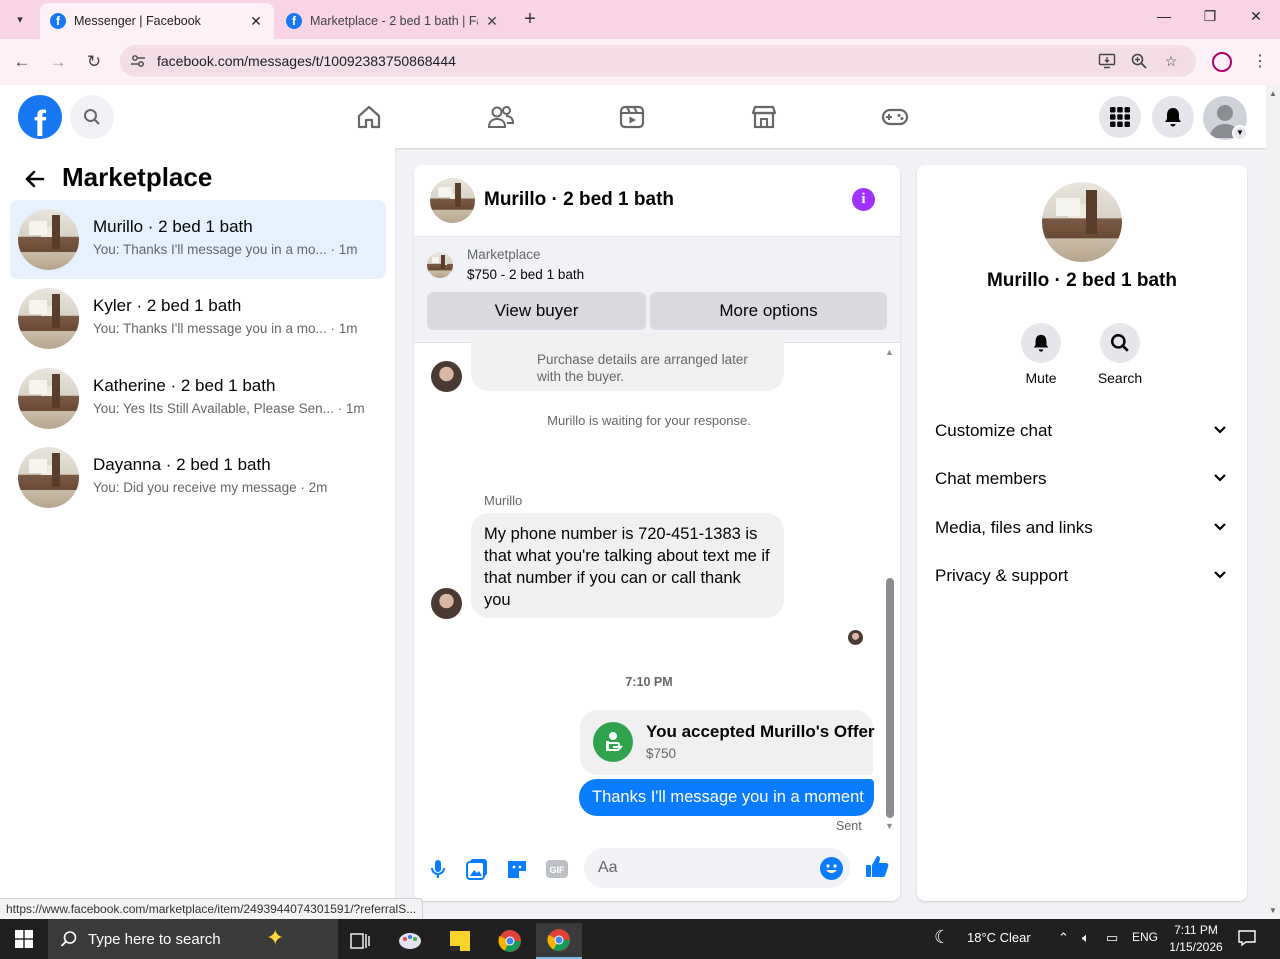 The image size is (1280, 959). I want to click on marketplace-icon, so click(764, 117).